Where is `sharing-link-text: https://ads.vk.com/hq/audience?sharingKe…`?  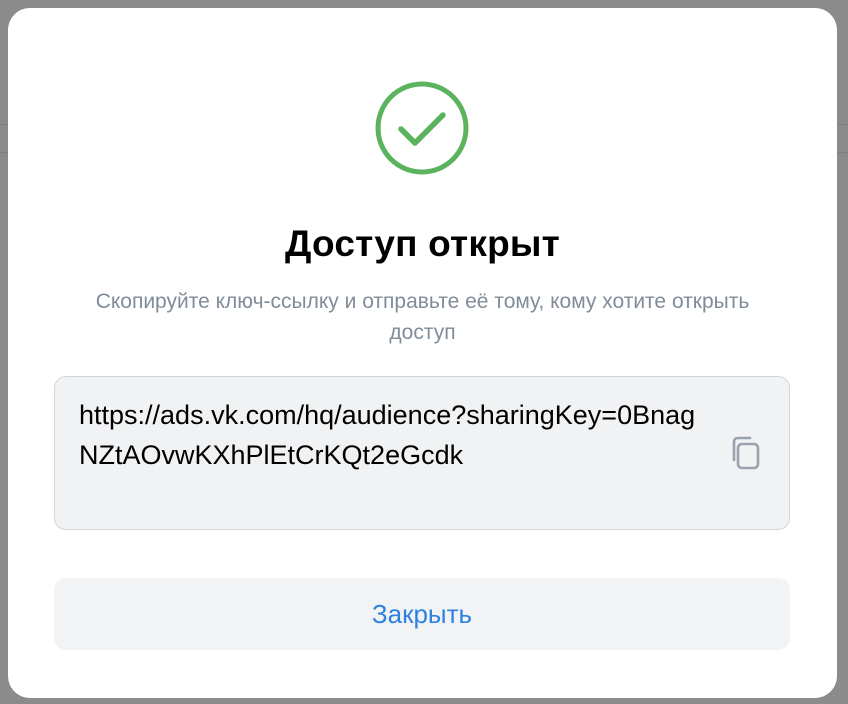 sharing-link-text: https://ads.vk.com/hq/audience?sharingKe… is located at coordinates (394, 435).